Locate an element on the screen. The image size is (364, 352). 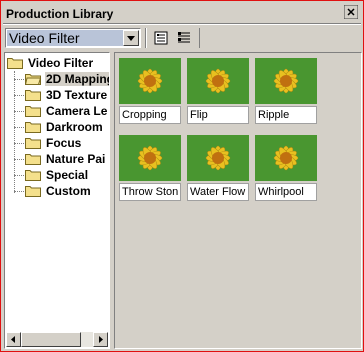
scroll-right-button is located at coordinates (100, 339).